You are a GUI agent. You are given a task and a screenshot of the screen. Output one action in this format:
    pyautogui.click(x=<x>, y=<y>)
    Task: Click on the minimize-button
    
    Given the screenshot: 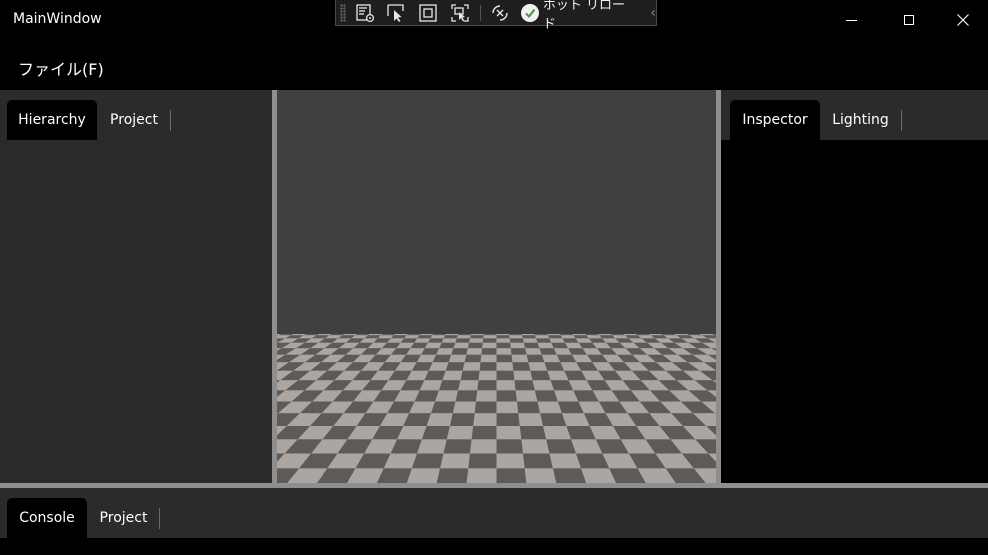 What is the action you would take?
    pyautogui.click(x=851, y=20)
    